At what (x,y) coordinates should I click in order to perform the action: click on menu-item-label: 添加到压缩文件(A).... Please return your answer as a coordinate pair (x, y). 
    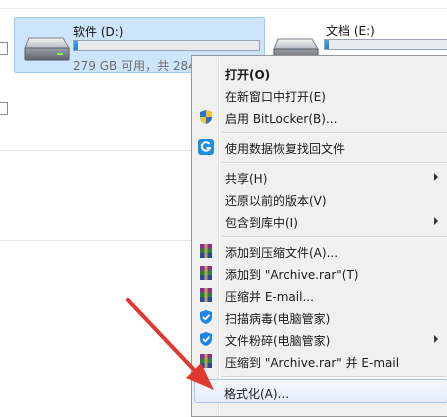
    Looking at the image, I should click on (282, 253).